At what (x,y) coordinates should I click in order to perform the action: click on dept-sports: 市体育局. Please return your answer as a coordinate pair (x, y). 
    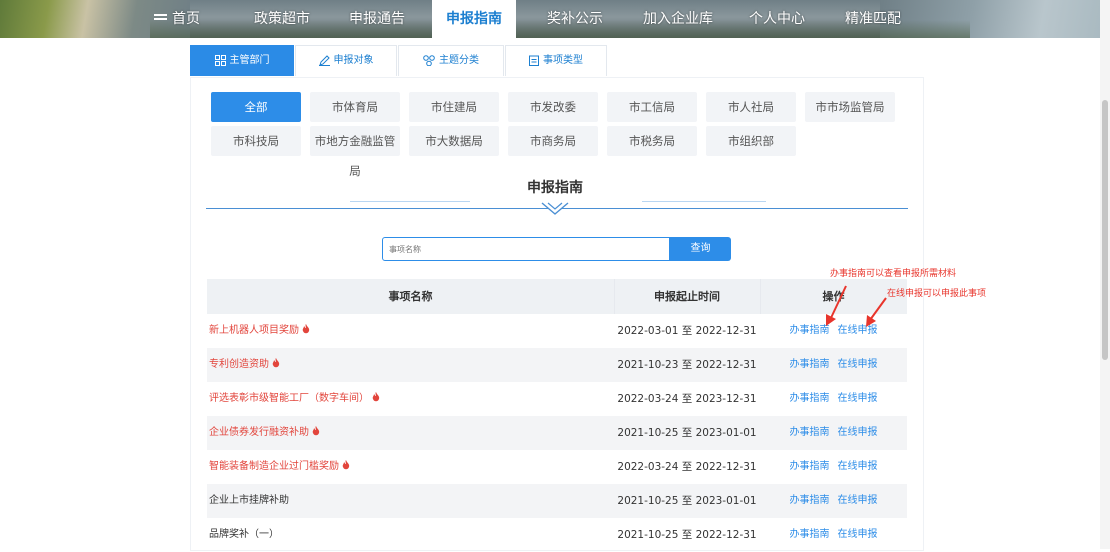
    Looking at the image, I should click on (355, 107).